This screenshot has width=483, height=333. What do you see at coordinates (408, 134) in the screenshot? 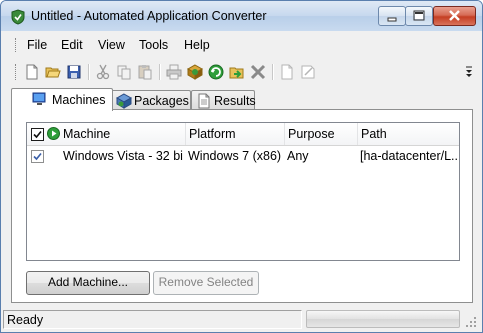
I see `column-header-path: Path` at bounding box center [408, 134].